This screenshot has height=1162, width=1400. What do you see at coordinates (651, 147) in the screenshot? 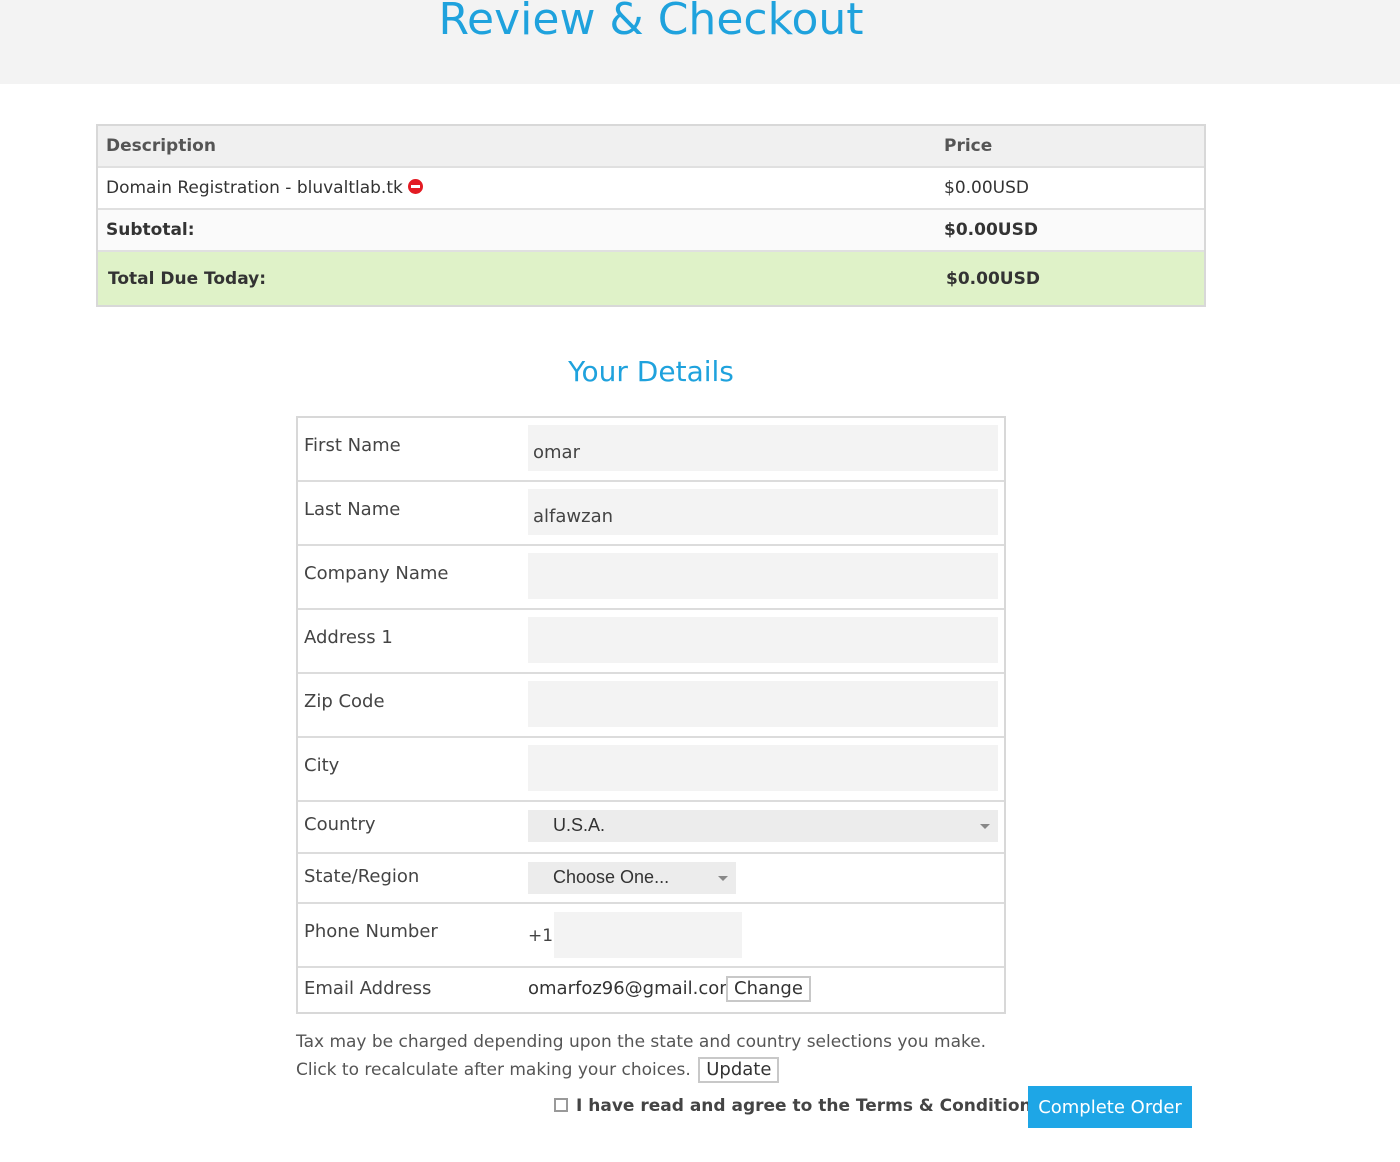
I see `cart-header-row: Description Price` at bounding box center [651, 147].